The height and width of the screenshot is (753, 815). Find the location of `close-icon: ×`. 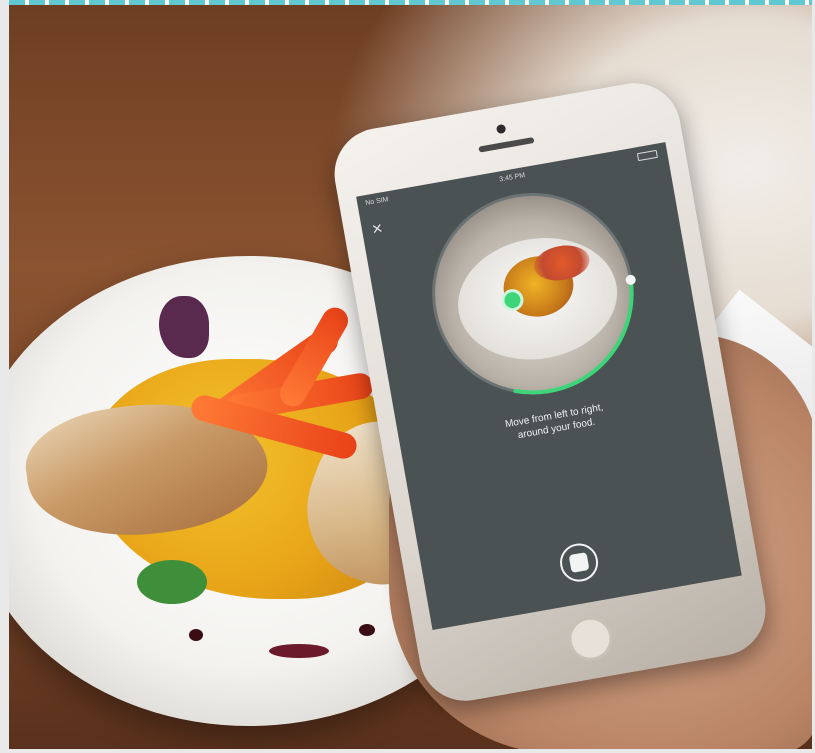

close-icon: × is located at coordinates (382, 228).